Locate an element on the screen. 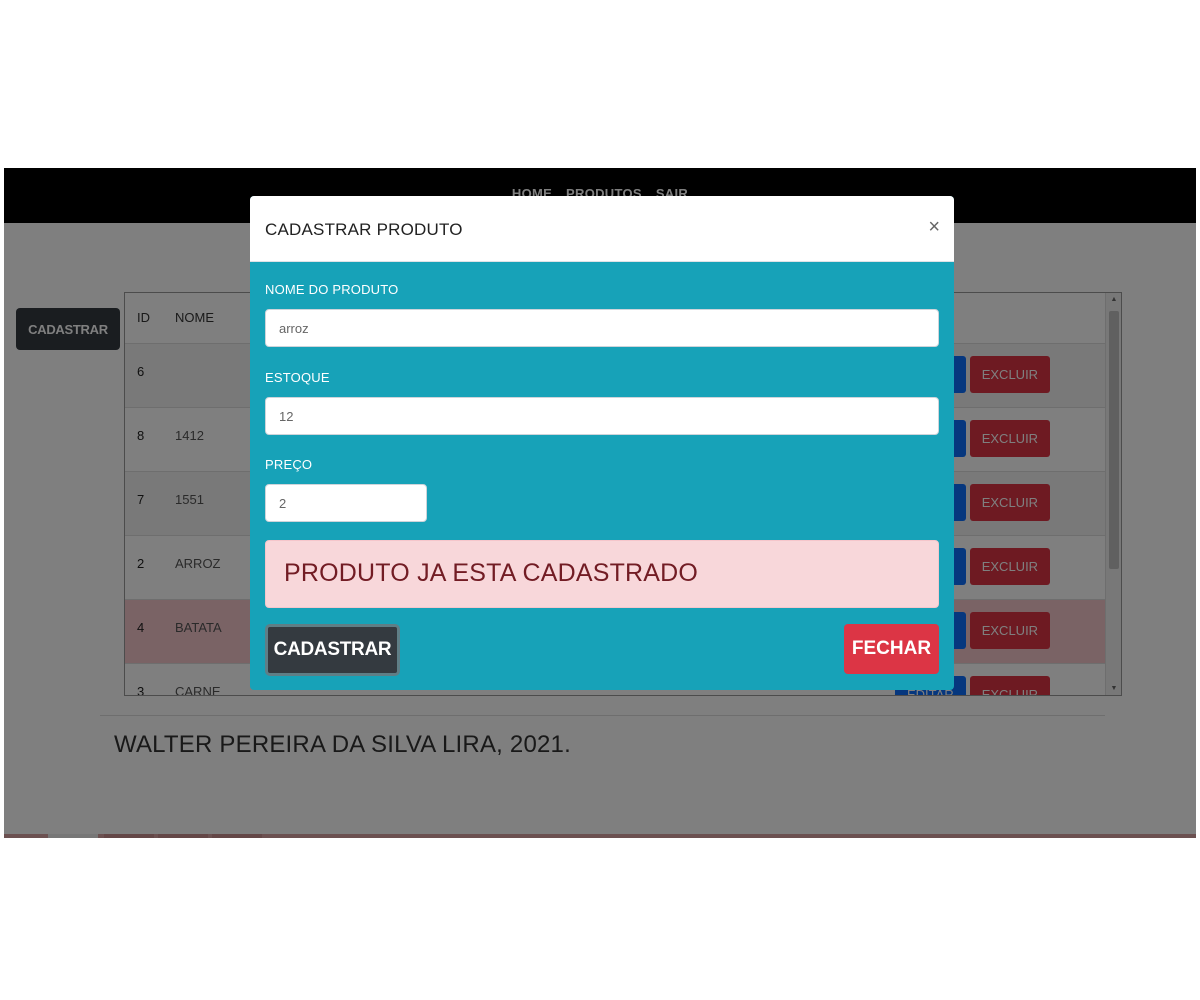 The image size is (1200, 1000). estoque-input is located at coordinates (602, 416).